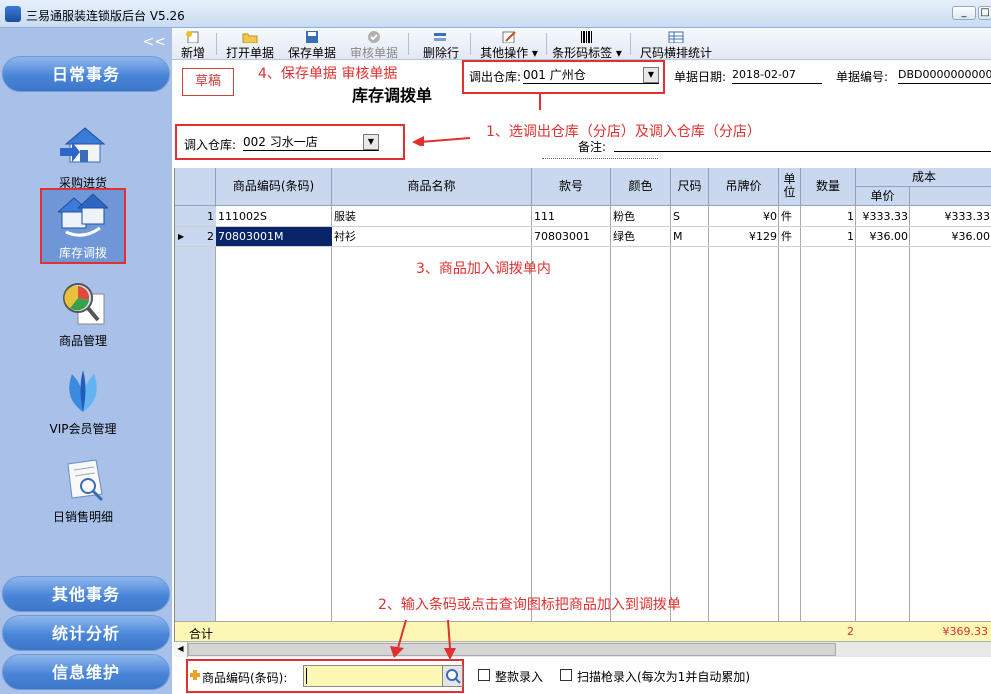 This screenshot has width=991, height=694. I want to click on doc-number-field: DBD000000000003, so click(944, 76).